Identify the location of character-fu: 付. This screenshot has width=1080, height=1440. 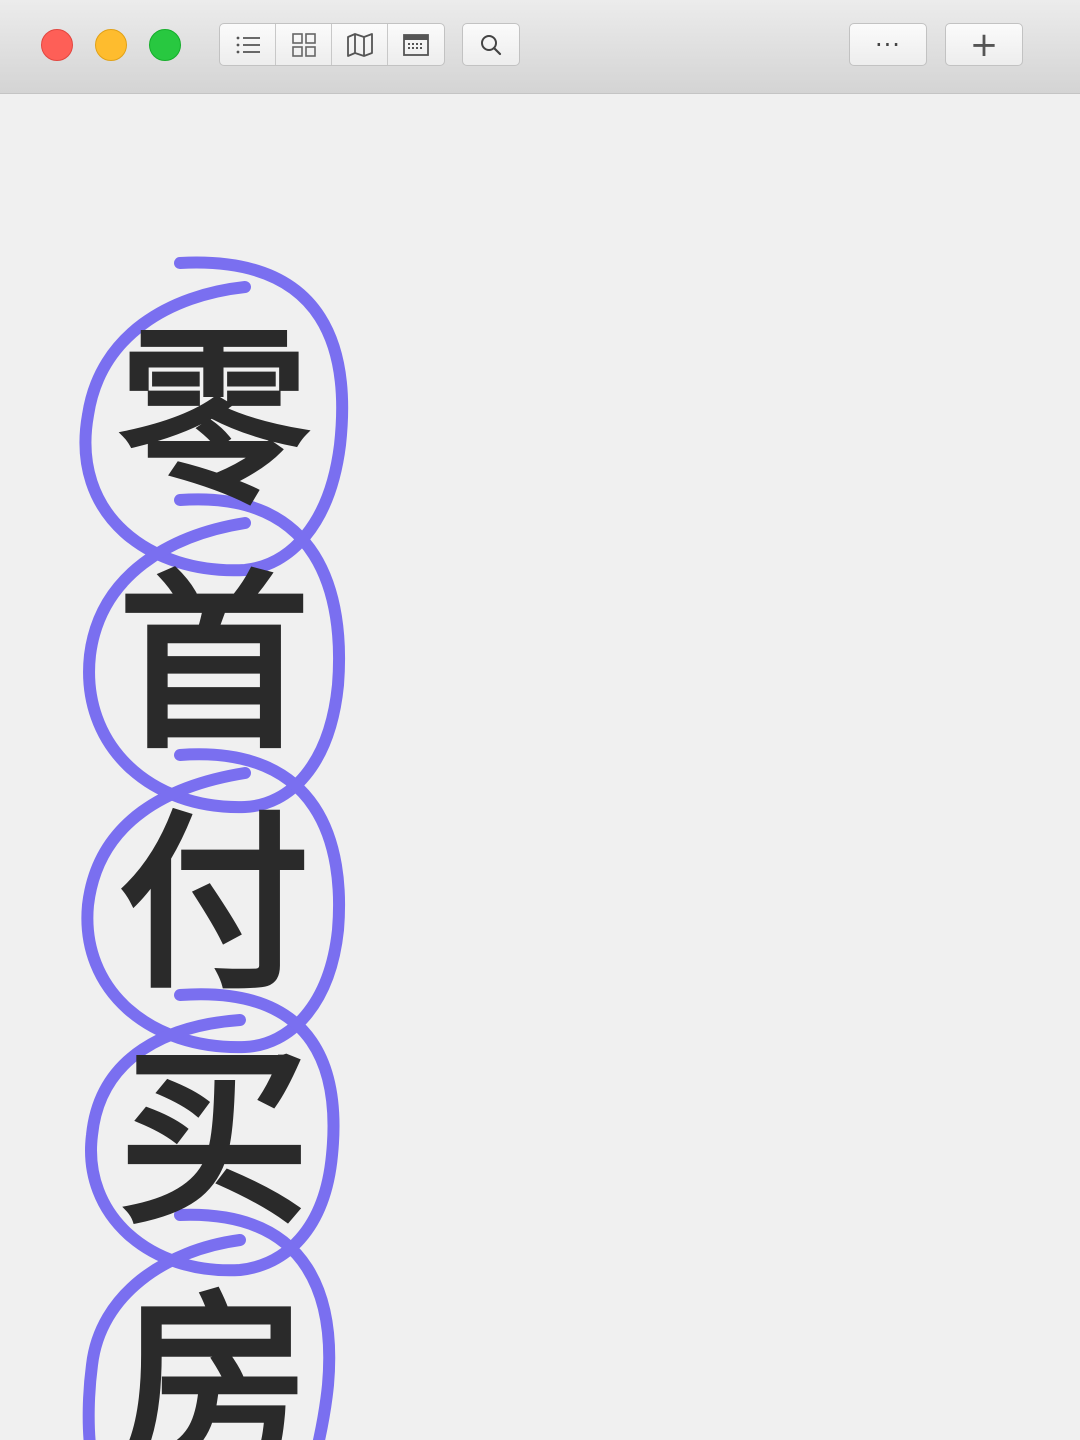
(214, 904).